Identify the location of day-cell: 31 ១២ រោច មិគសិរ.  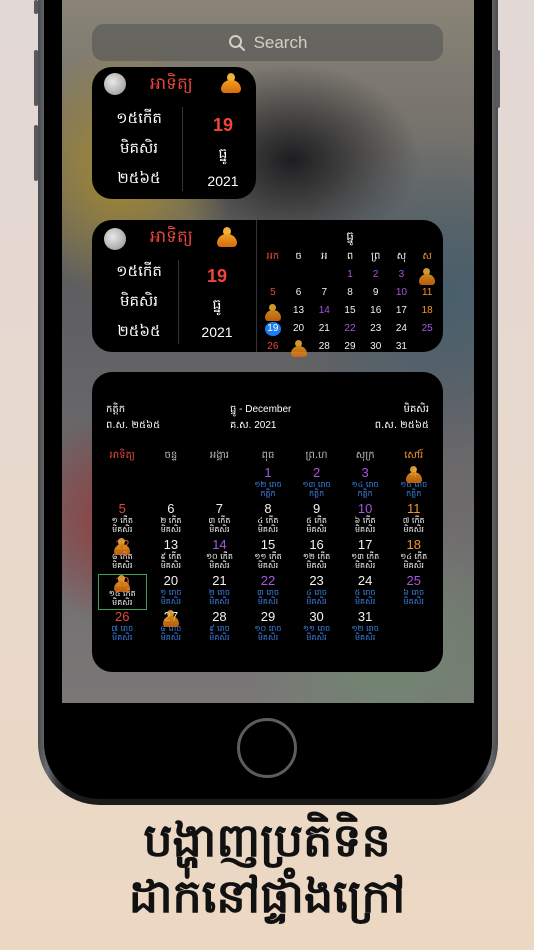
(365, 628).